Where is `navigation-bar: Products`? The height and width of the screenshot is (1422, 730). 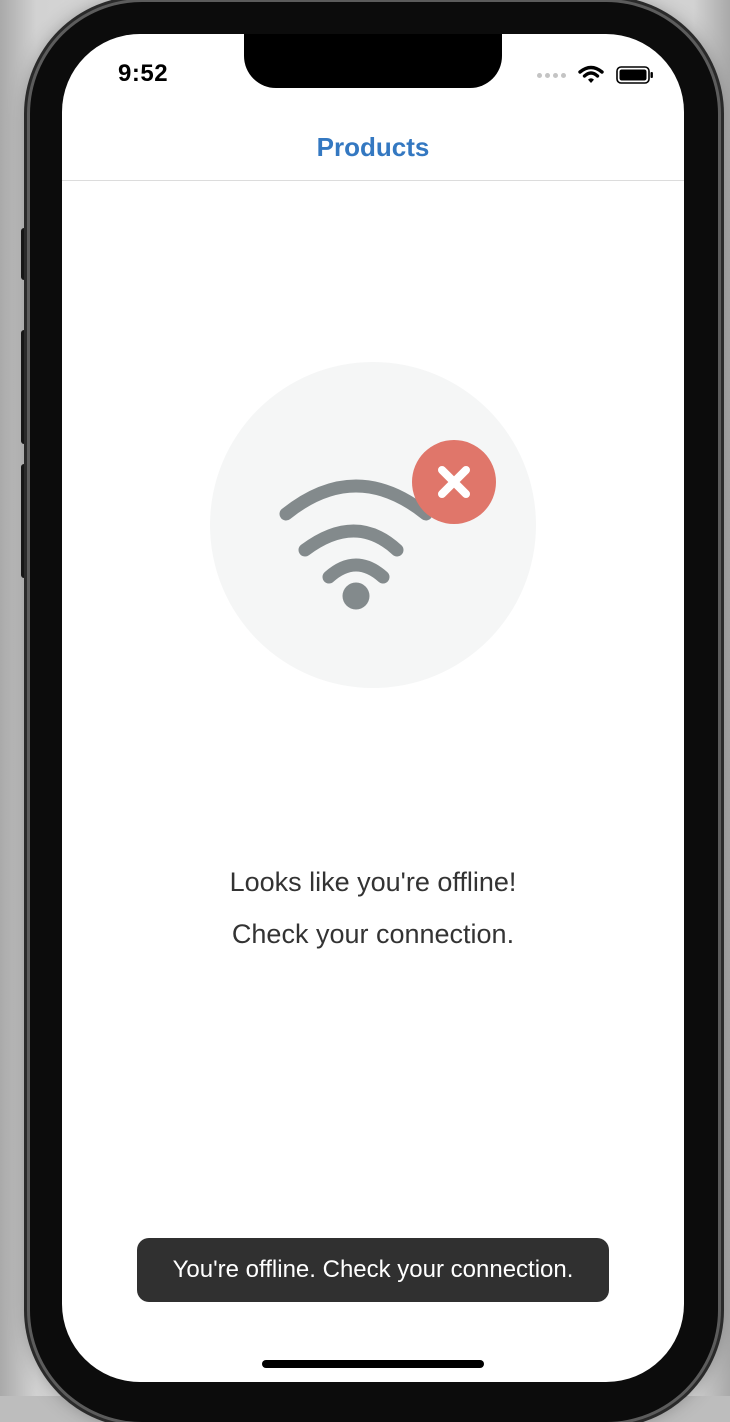 navigation-bar: Products is located at coordinates (373, 147).